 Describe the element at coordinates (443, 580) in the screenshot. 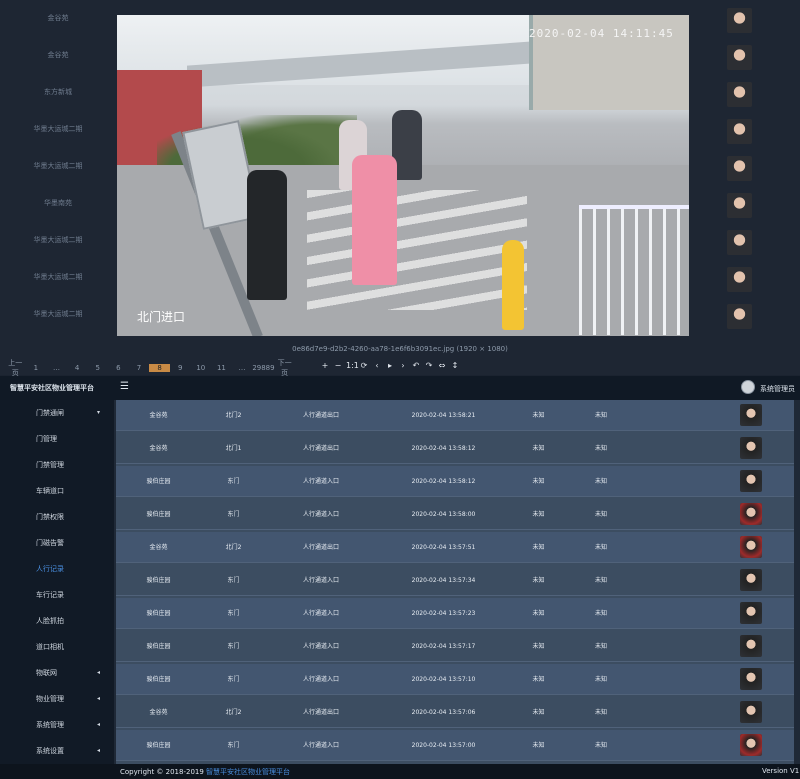

I see `cell-time: 2020-02-04 13:57:34` at that location.